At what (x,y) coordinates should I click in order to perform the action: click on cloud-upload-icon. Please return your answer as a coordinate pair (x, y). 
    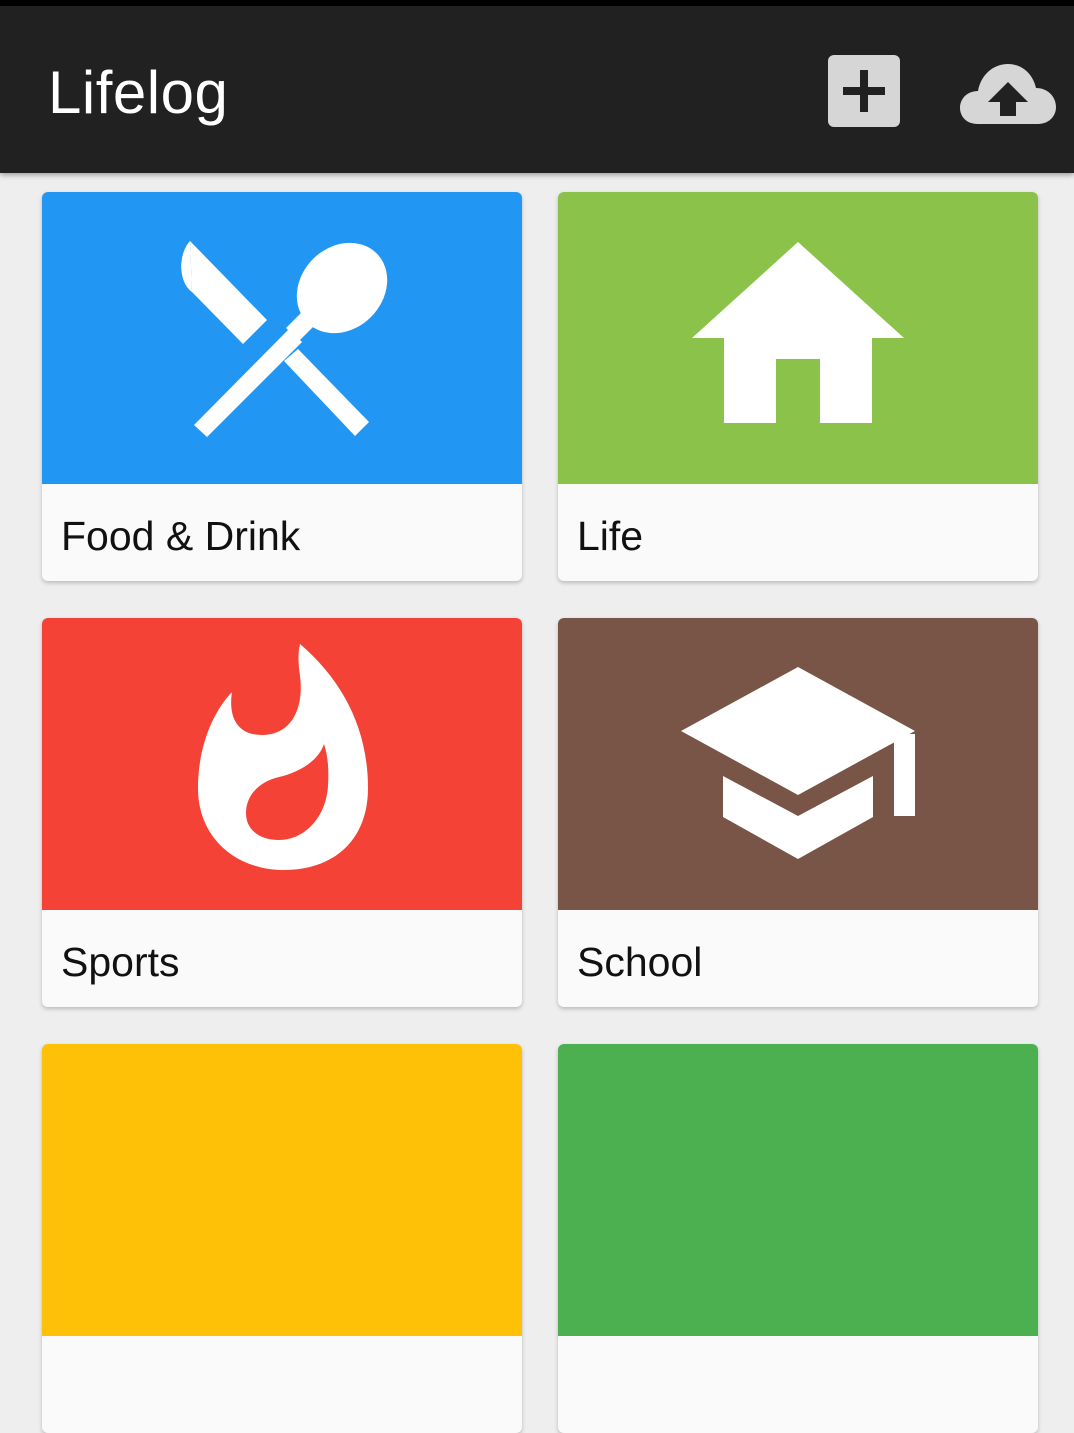
    Looking at the image, I should click on (1008, 94).